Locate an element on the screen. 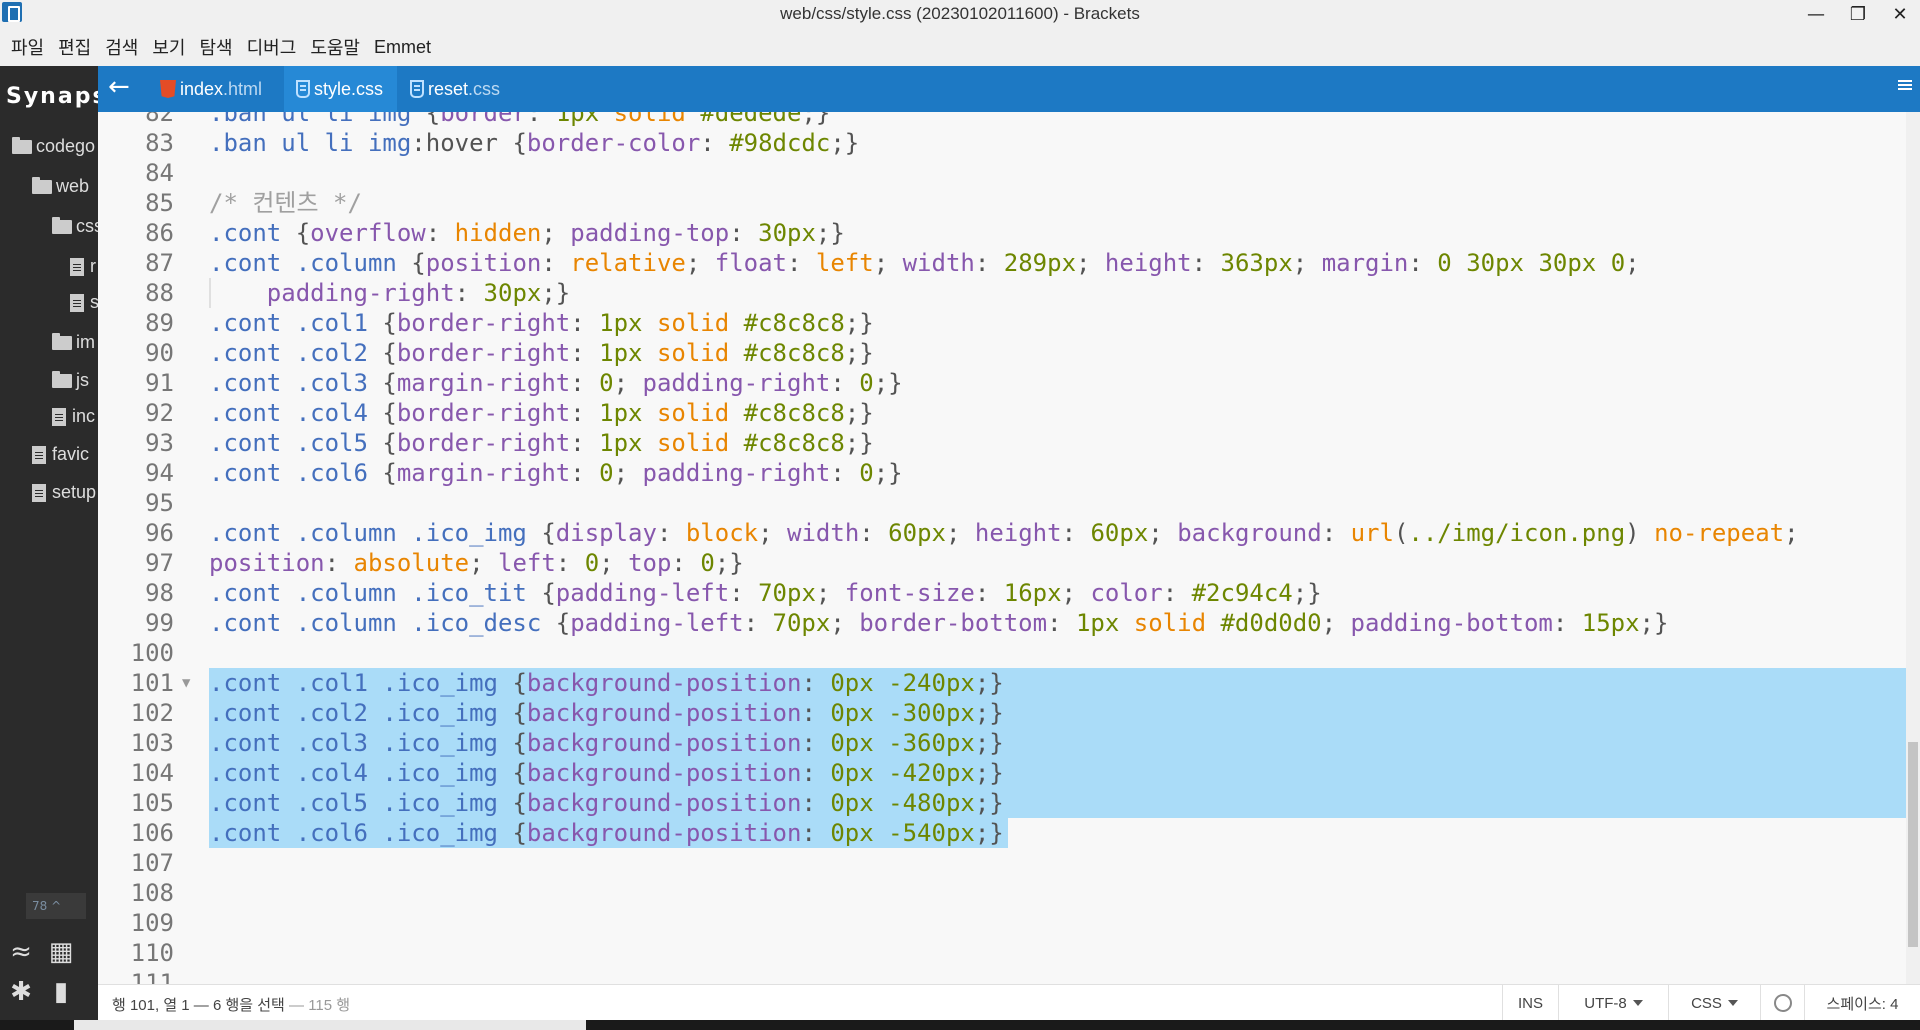 The image size is (1920, 1030). line-number: 108 is located at coordinates (136, 893).